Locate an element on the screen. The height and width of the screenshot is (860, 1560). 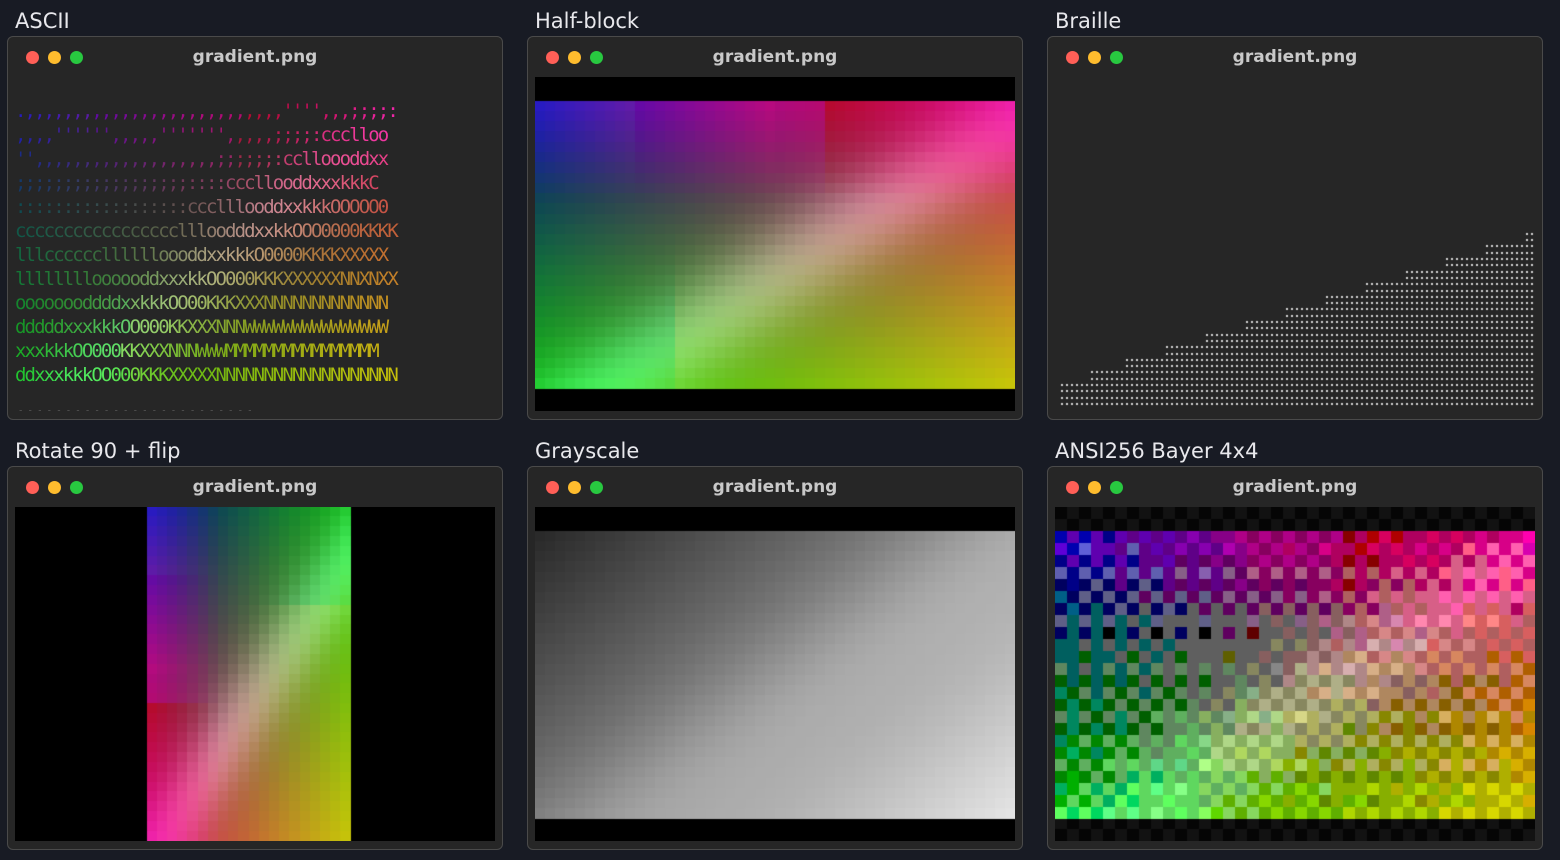
panel-label: ASCII is located at coordinates (42, 21).